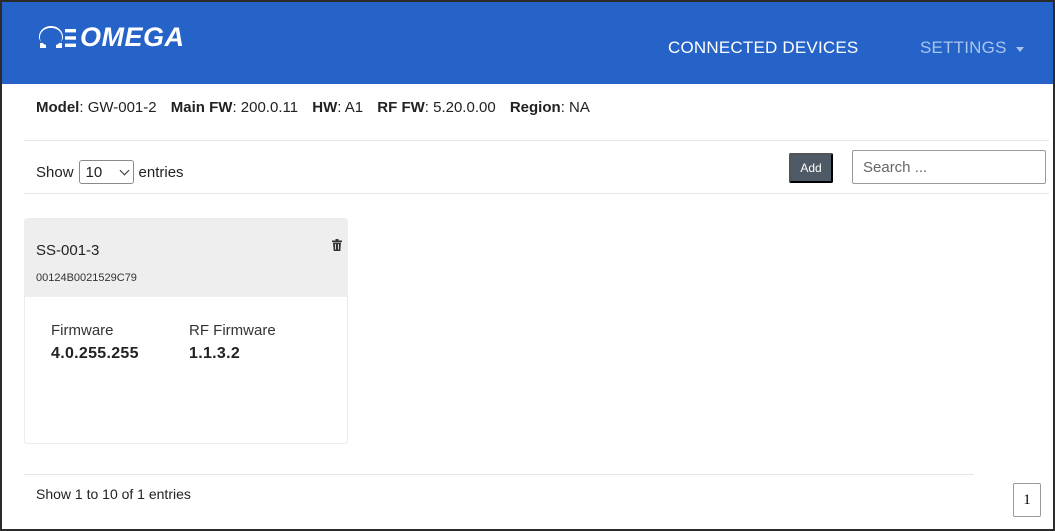 This screenshot has width=1055, height=531. I want to click on main-fw-value: 200.0.11, so click(269, 107).